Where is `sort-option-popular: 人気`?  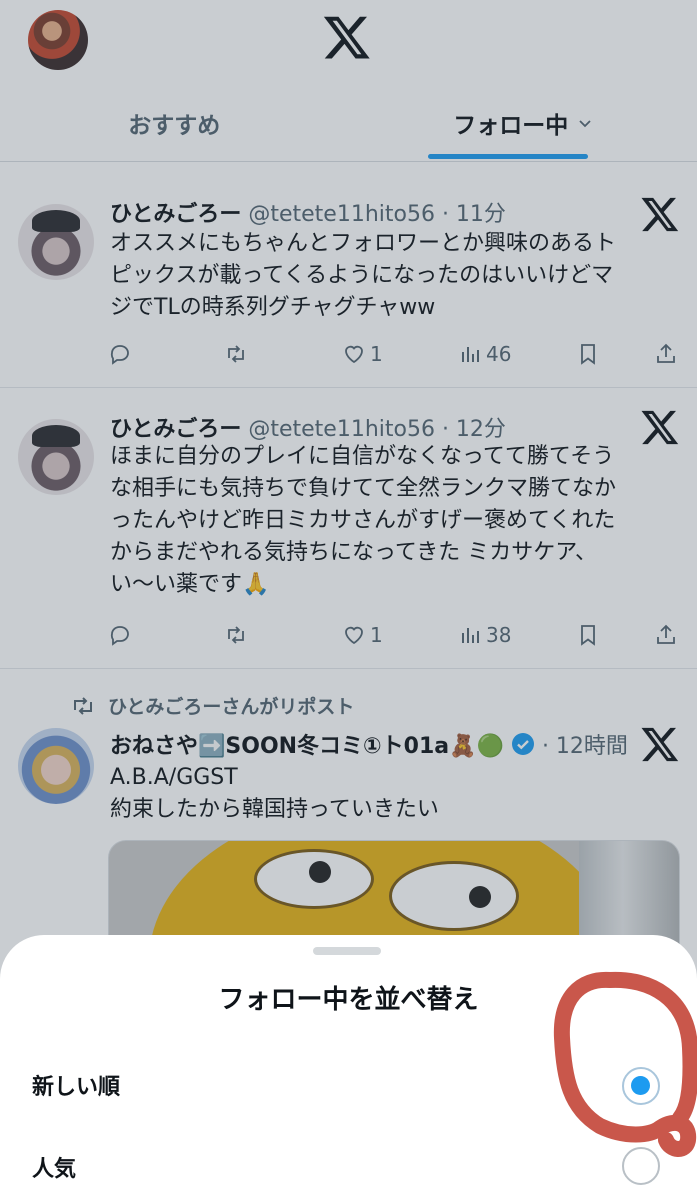
sort-option-popular: 人気 is located at coordinates (54, 1167).